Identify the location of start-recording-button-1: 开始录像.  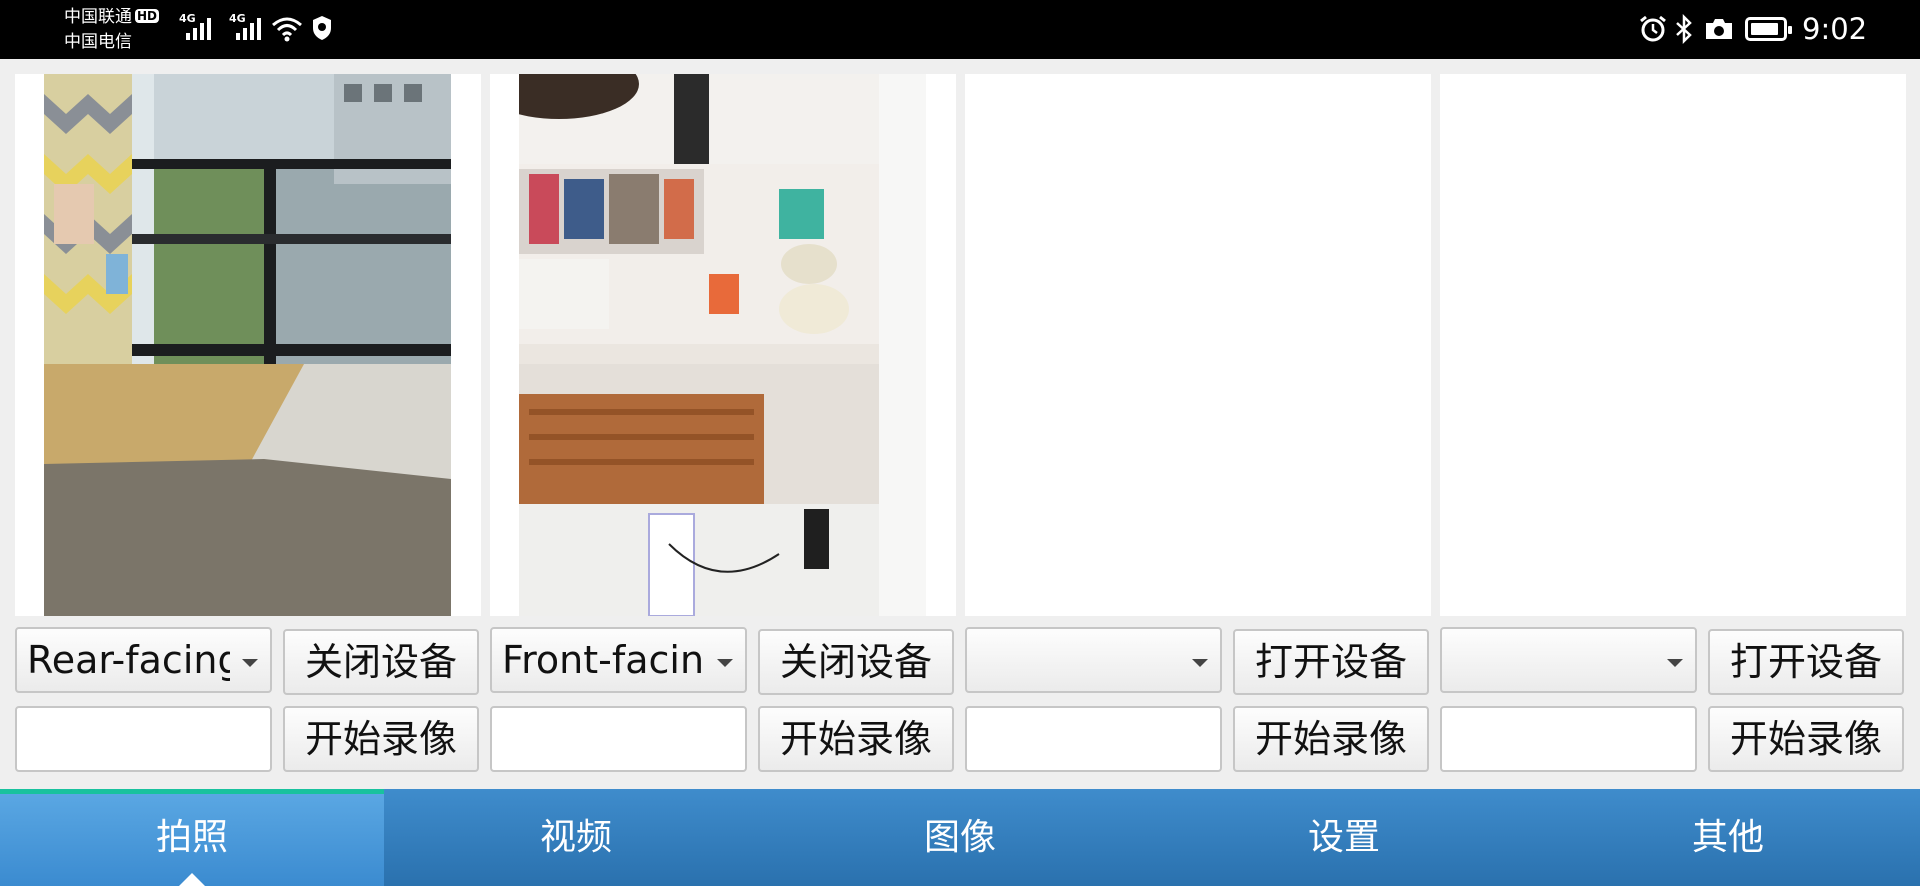
(381, 739).